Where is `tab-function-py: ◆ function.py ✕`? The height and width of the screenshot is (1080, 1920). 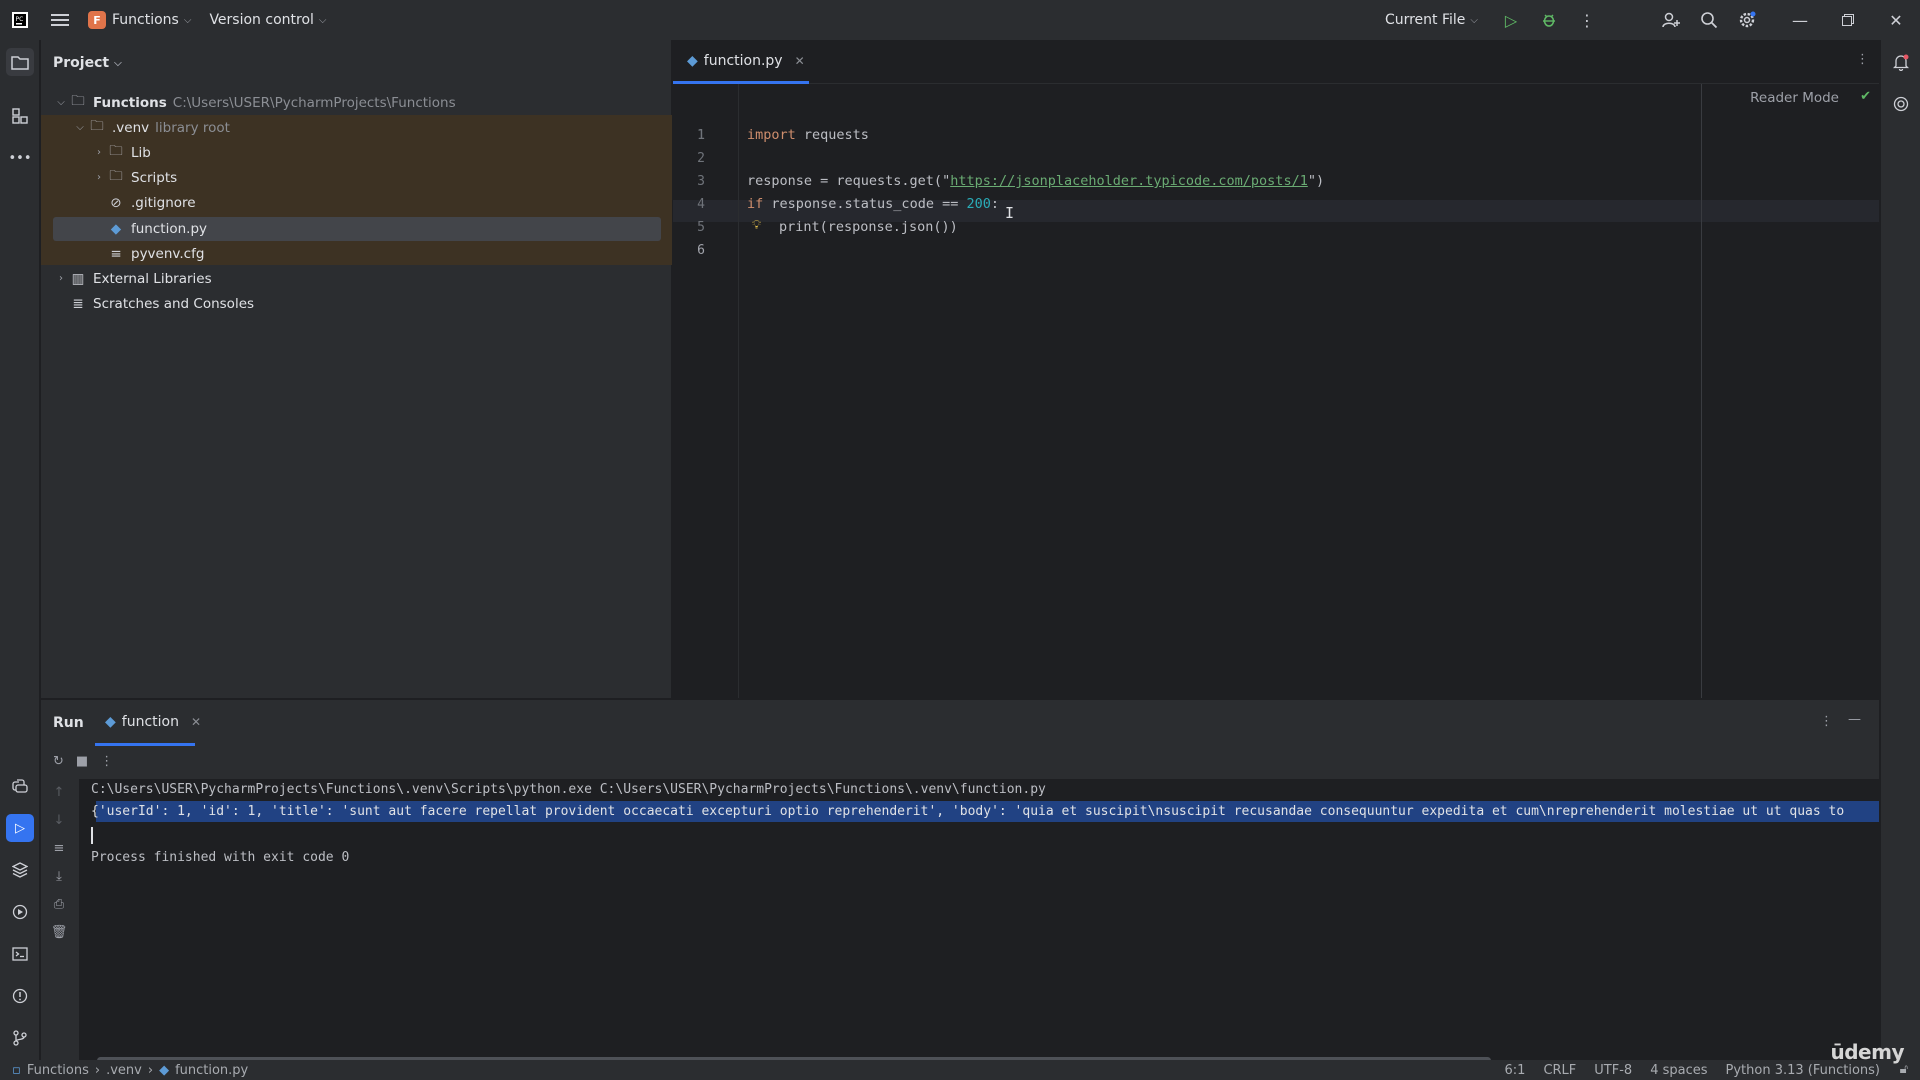
tab-function-py: ◆ function.py ✕ is located at coordinates (741, 62).